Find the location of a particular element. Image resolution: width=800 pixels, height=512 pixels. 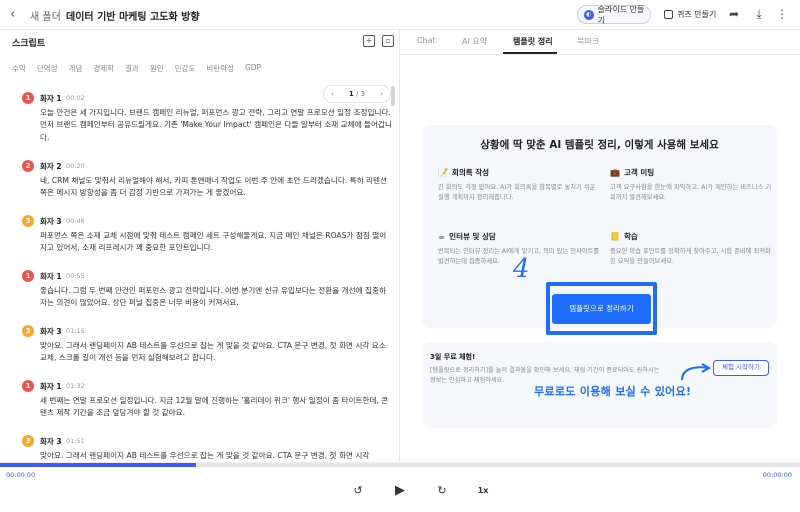

feature-title: 고객 미팅 is located at coordinates (639, 172).